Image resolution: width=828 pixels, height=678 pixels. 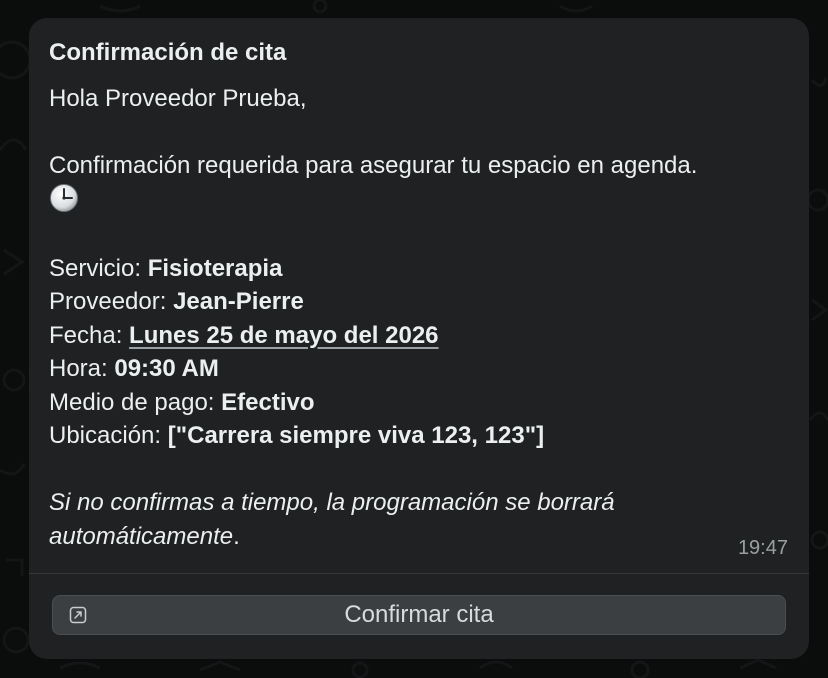 What do you see at coordinates (419, 403) in the screenshot?
I see `payment-row: Medio de pago: Efectivo` at bounding box center [419, 403].